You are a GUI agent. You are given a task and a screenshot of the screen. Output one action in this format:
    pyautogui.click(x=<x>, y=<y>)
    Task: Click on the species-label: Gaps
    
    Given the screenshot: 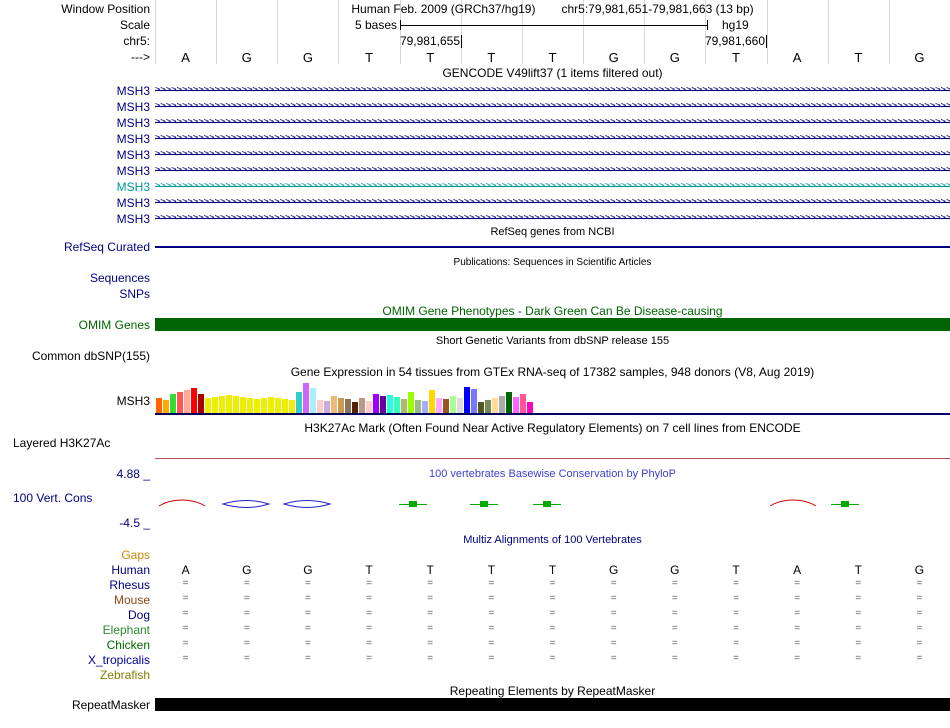 What is the action you would take?
    pyautogui.click(x=75, y=555)
    